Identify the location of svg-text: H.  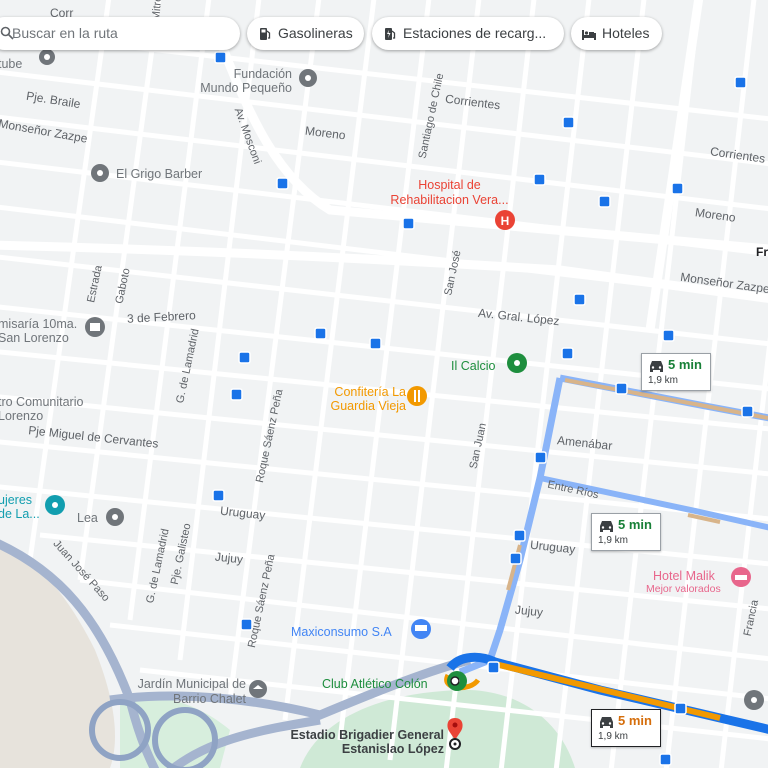
(505, 221).